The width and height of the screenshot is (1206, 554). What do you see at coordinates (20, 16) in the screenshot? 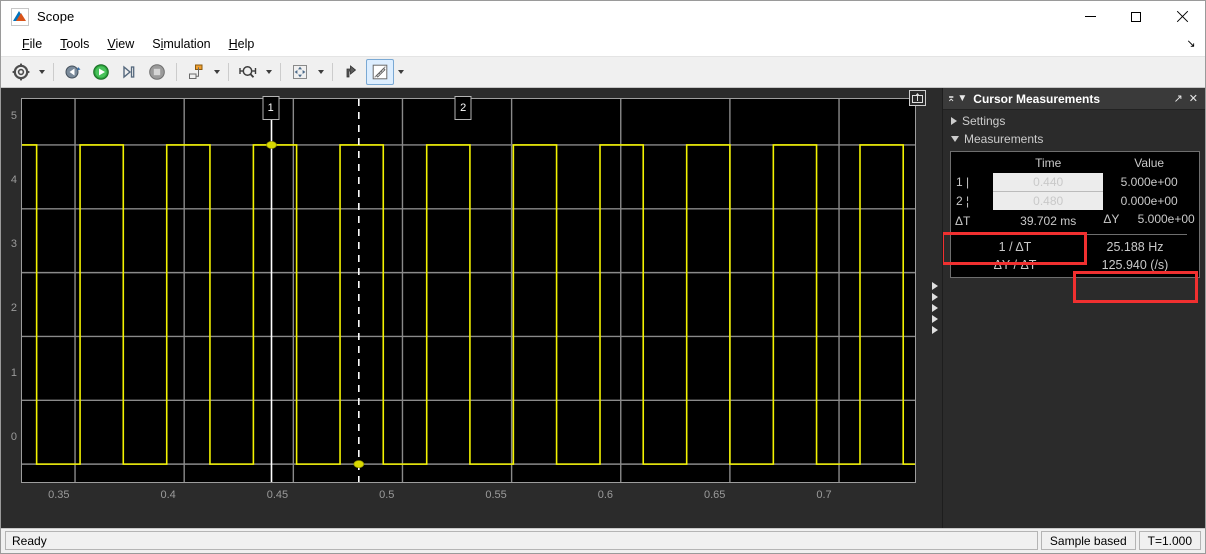
I see `matlab-scope-icon` at bounding box center [20, 16].